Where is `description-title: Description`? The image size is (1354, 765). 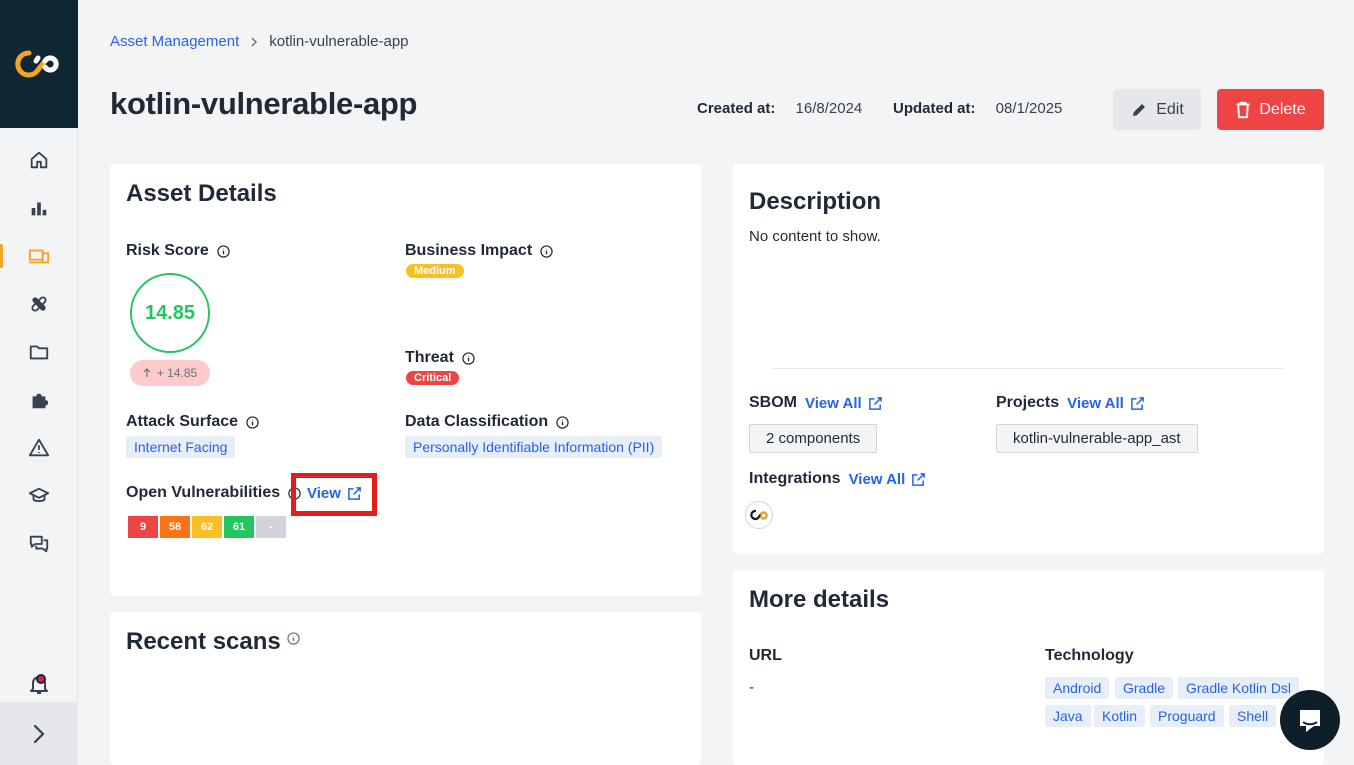 description-title: Description is located at coordinates (815, 201).